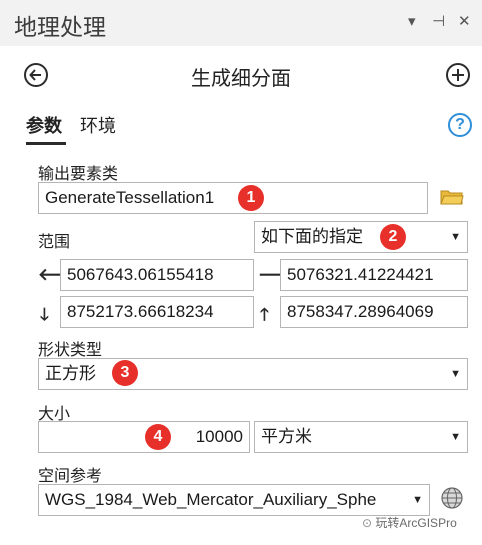 This screenshot has height=545, width=482. Describe the element at coordinates (369, 523) in the screenshot. I see `wechat-icon: ⊙` at that location.